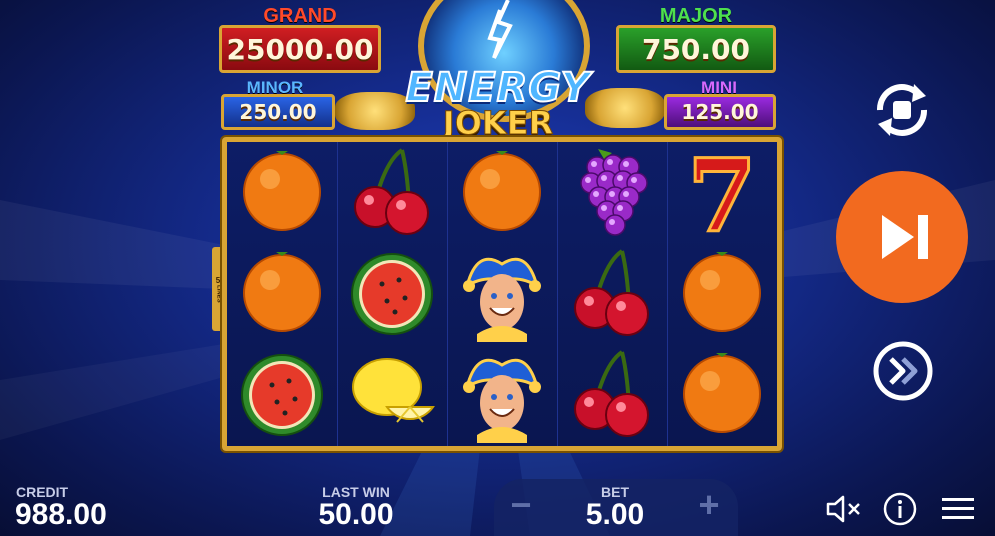 The image size is (995, 536). I want to click on minor-jackpot-value: 250.00, so click(278, 112).